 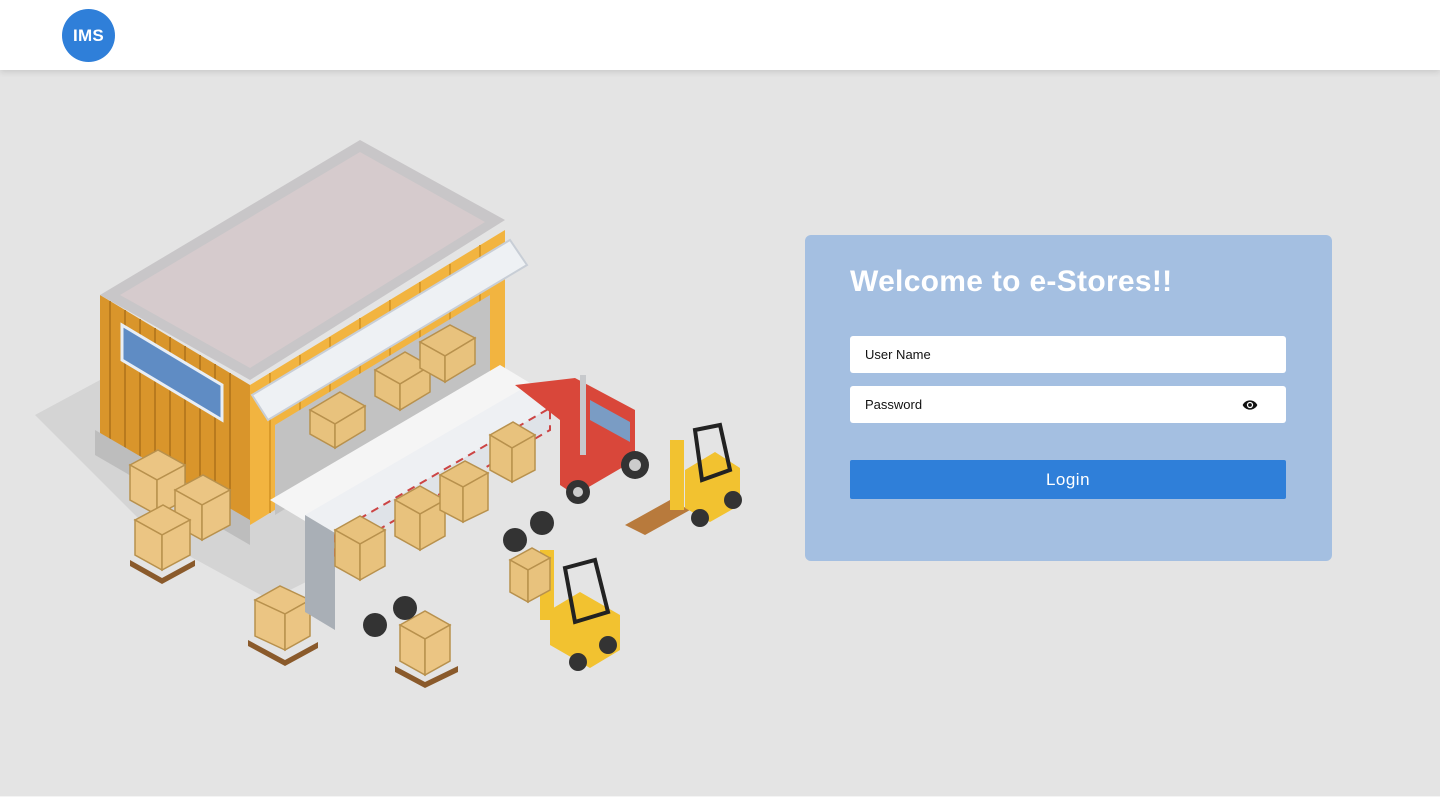 I want to click on welcome-title: Welcome to e-Stores!!, so click(x=1011, y=281).